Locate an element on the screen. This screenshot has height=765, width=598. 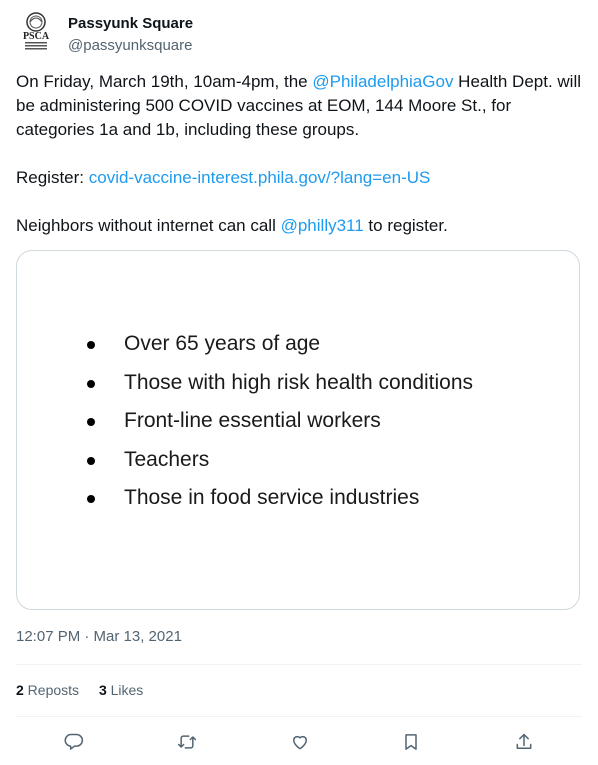
likes-count: 3 Likes is located at coordinates (121, 690).